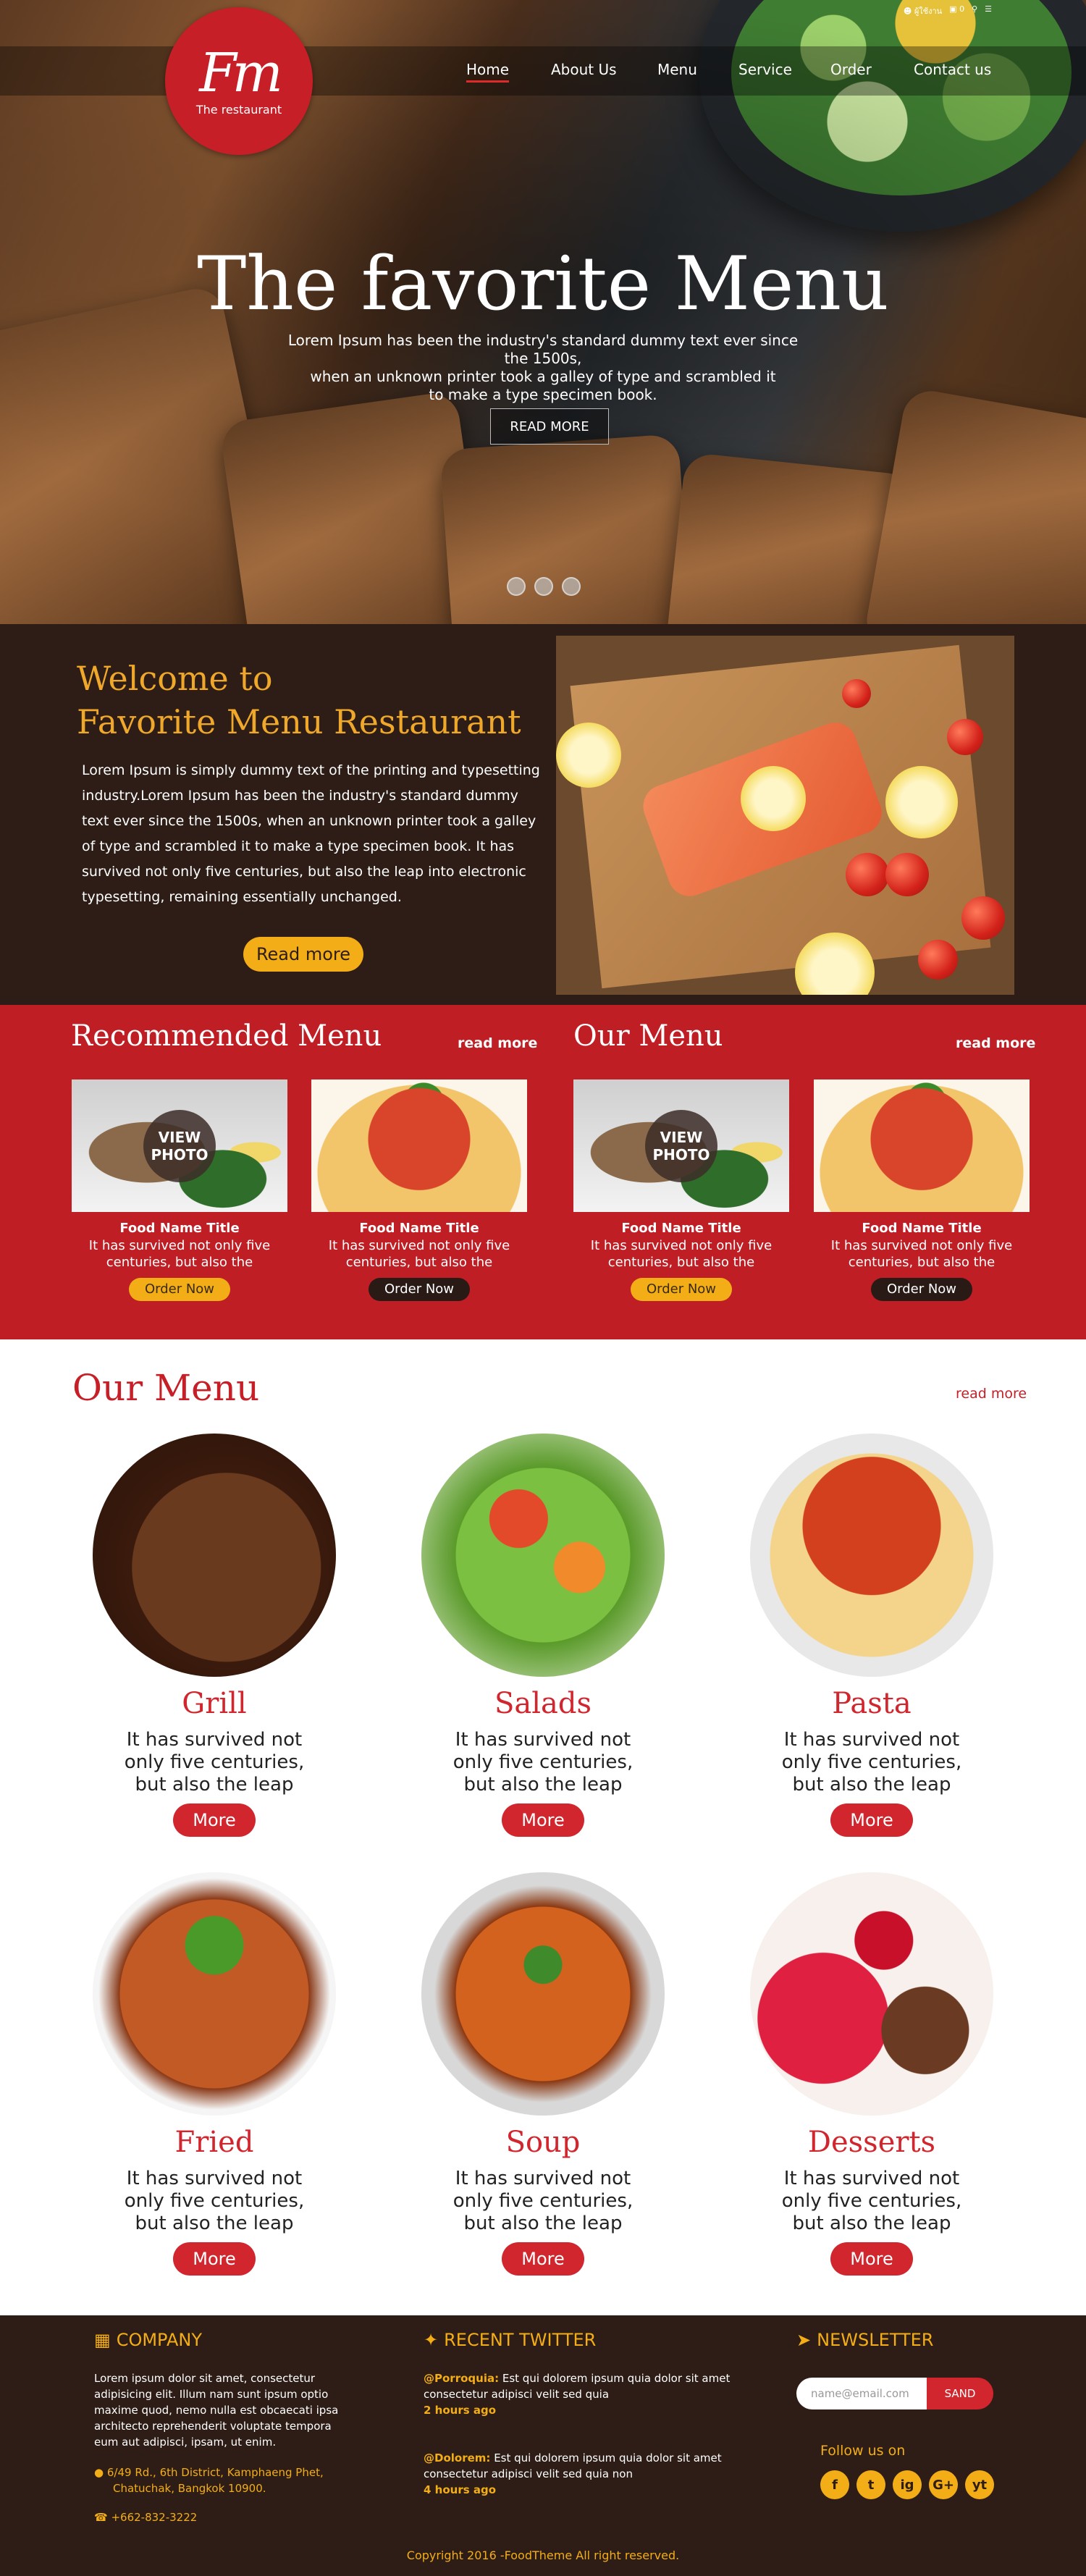  I want to click on menu-icon: ☰, so click(988, 10).